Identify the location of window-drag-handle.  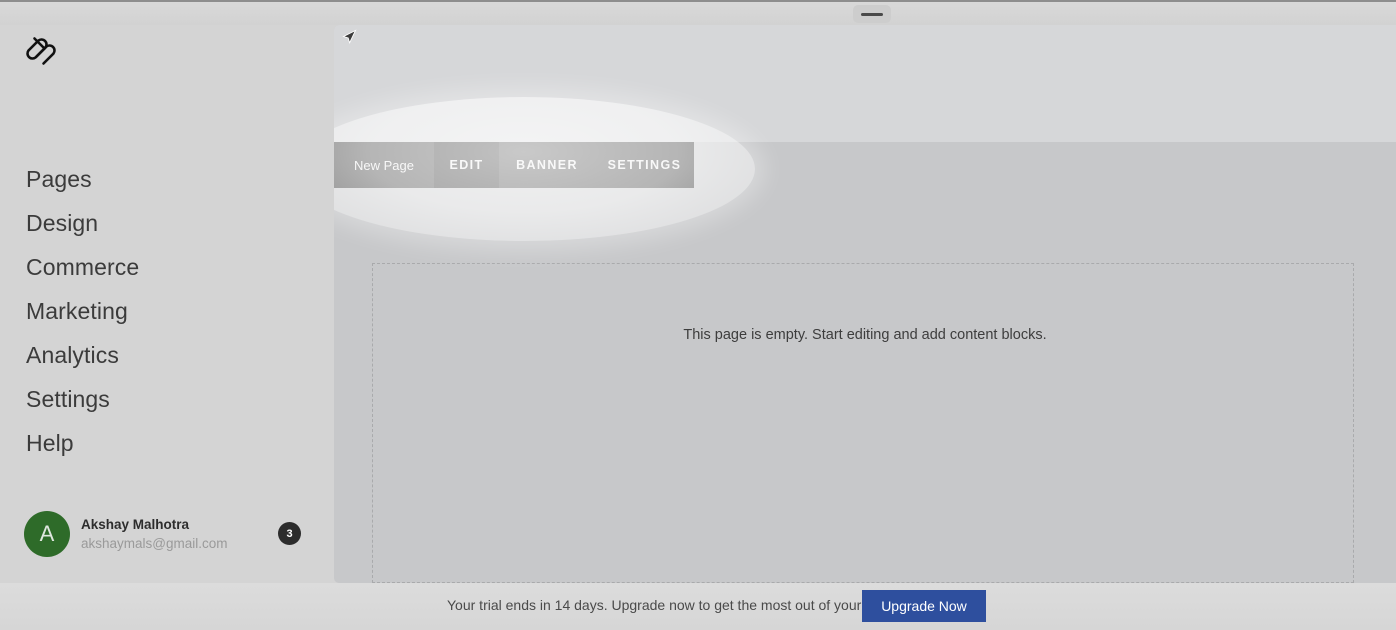
(872, 14).